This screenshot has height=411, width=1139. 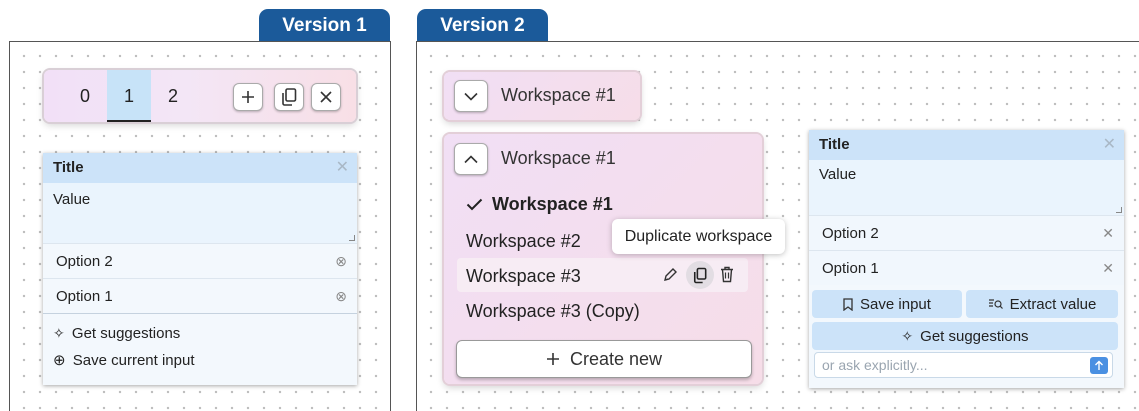 I want to click on save-current-input-label: Save current input, so click(x=133, y=360).